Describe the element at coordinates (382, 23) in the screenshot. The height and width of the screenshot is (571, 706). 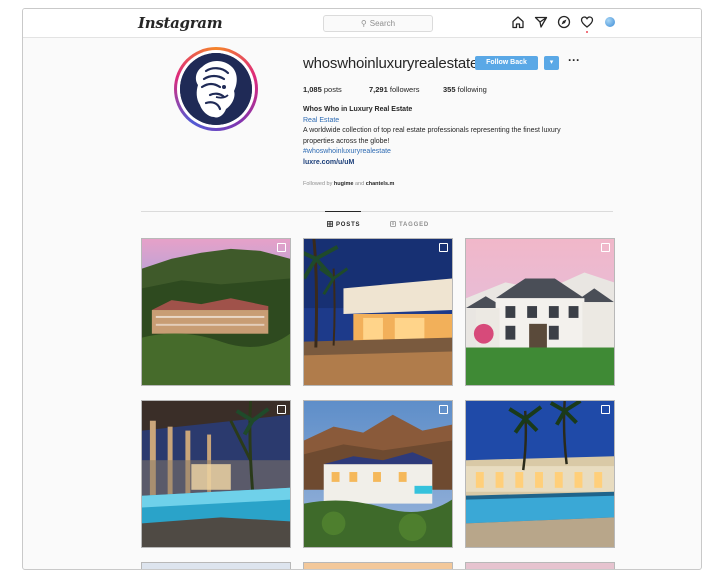
I see `search-placeholder: Search` at that location.